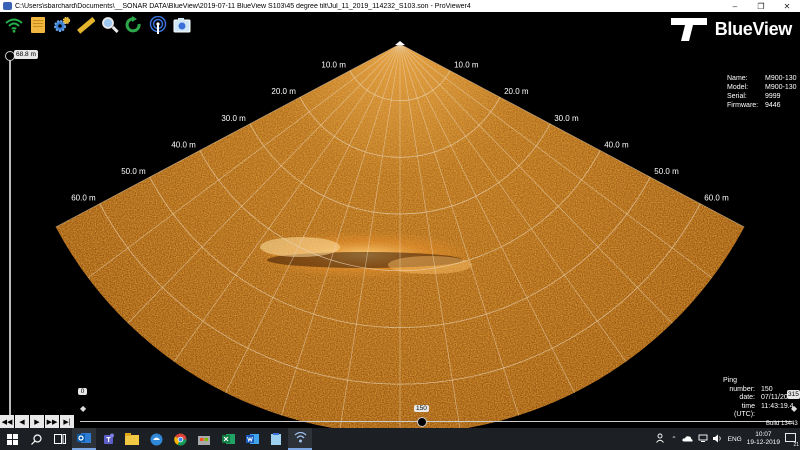  What do you see at coordinates (796, 445) in the screenshot?
I see `notification-count: 21` at bounding box center [796, 445].